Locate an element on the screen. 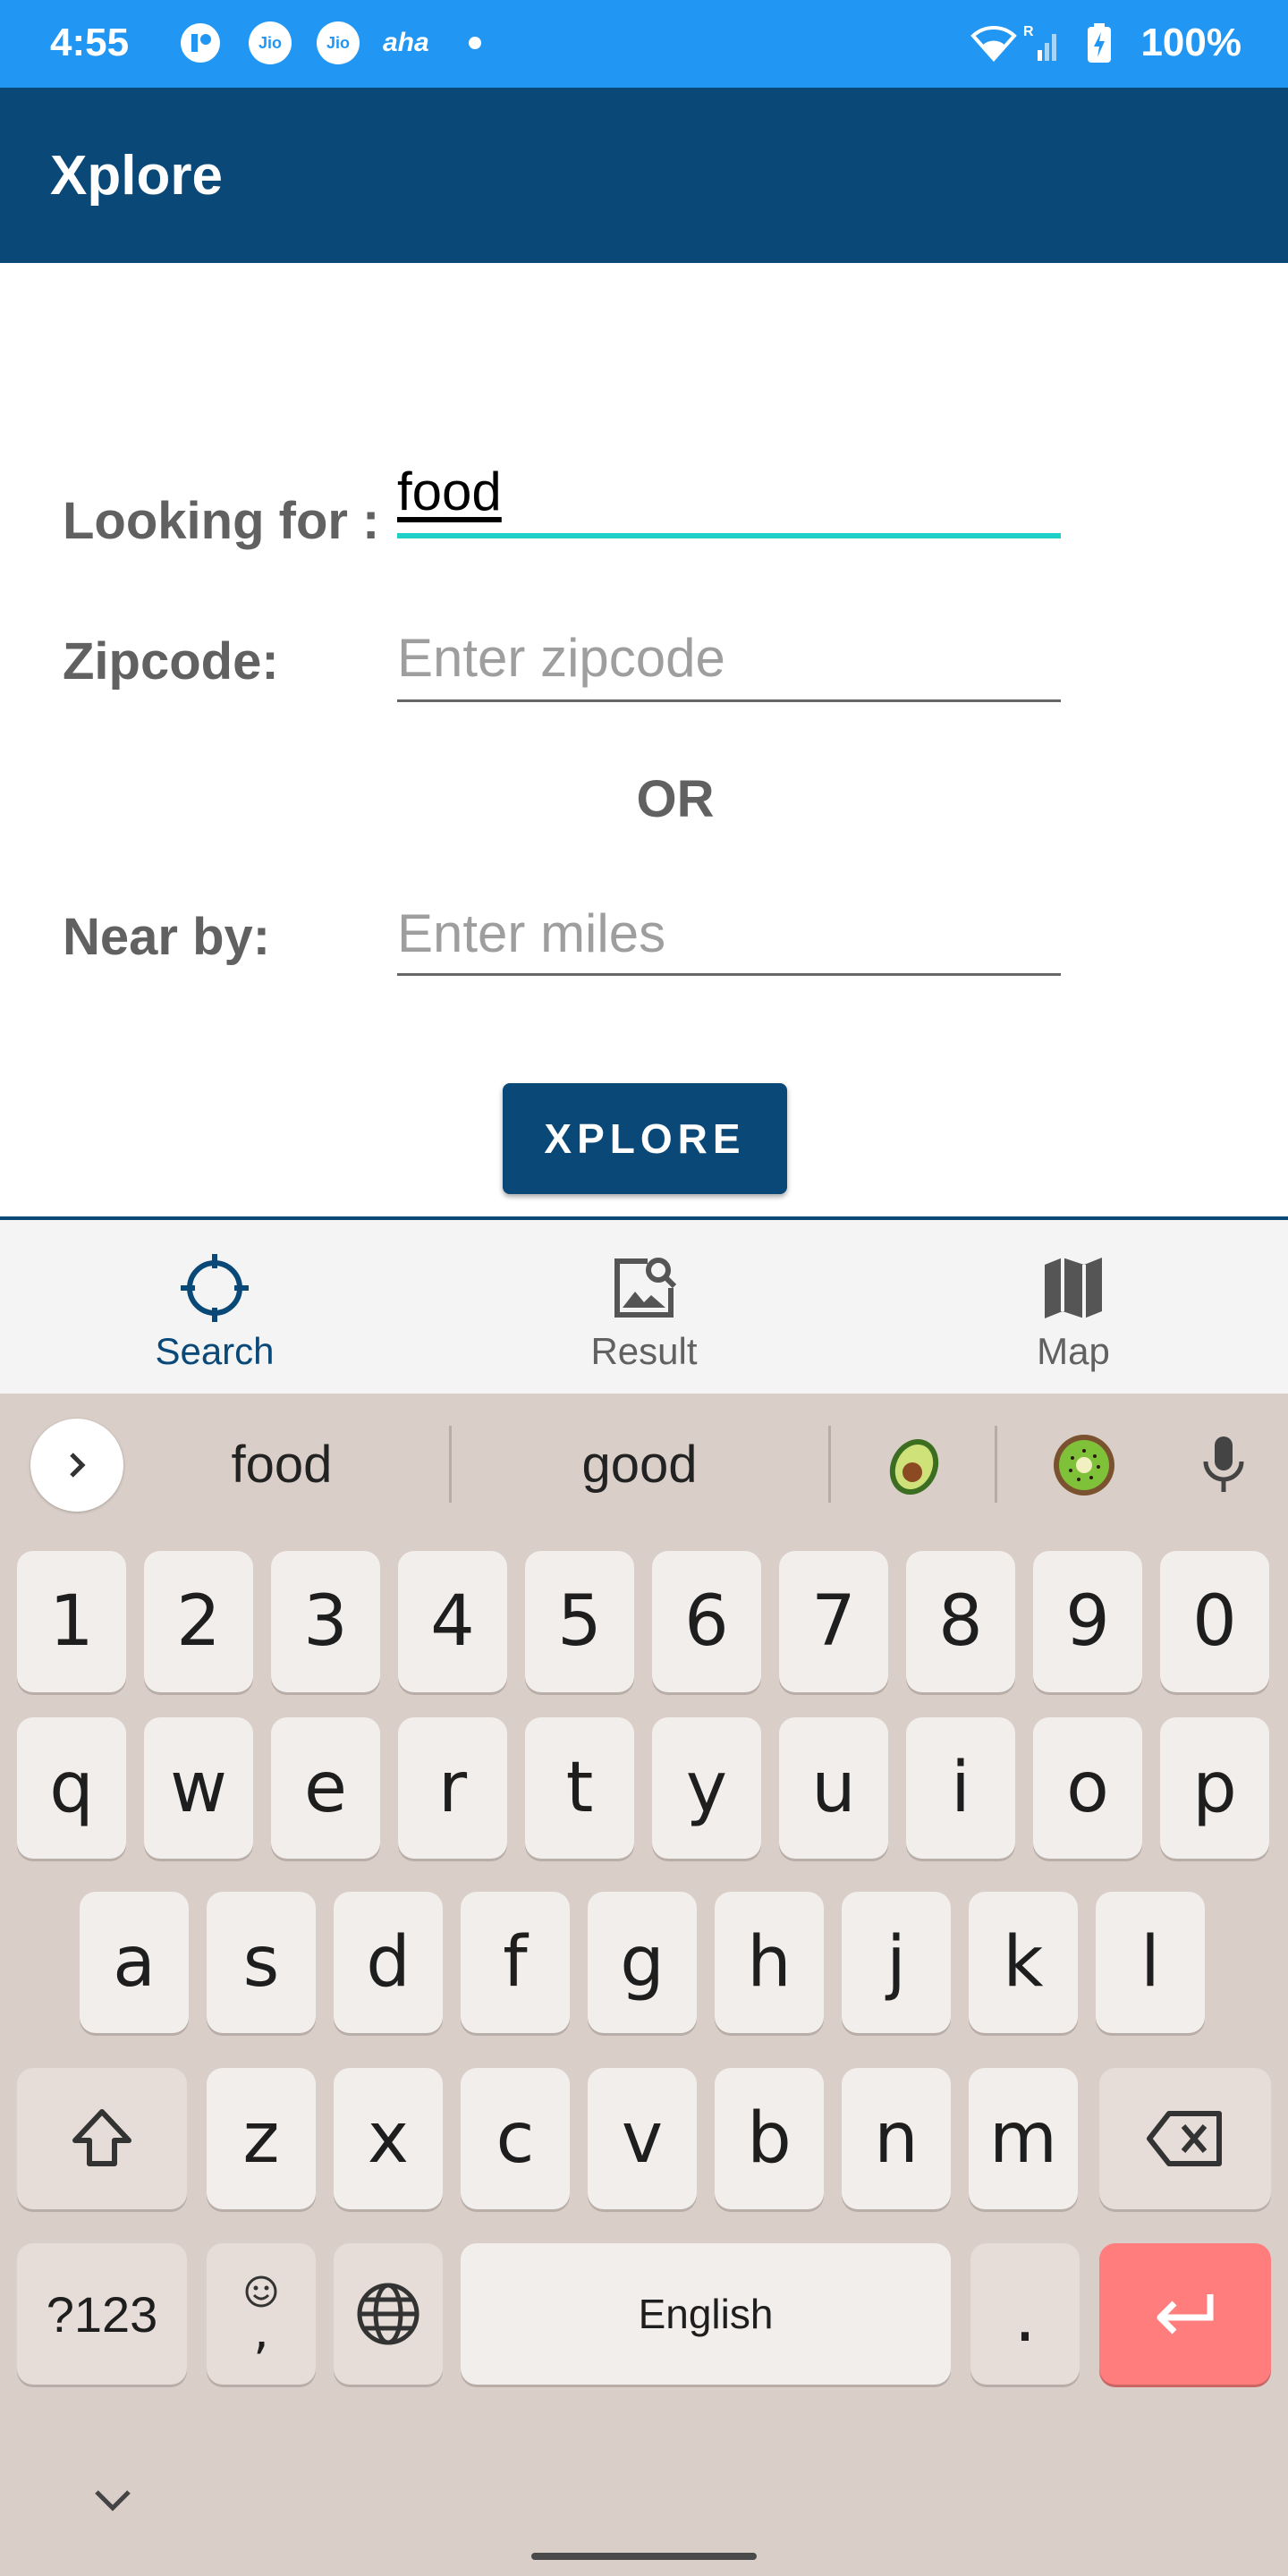 The width and height of the screenshot is (1288, 2576). nav-result: Result is located at coordinates (644, 1307).